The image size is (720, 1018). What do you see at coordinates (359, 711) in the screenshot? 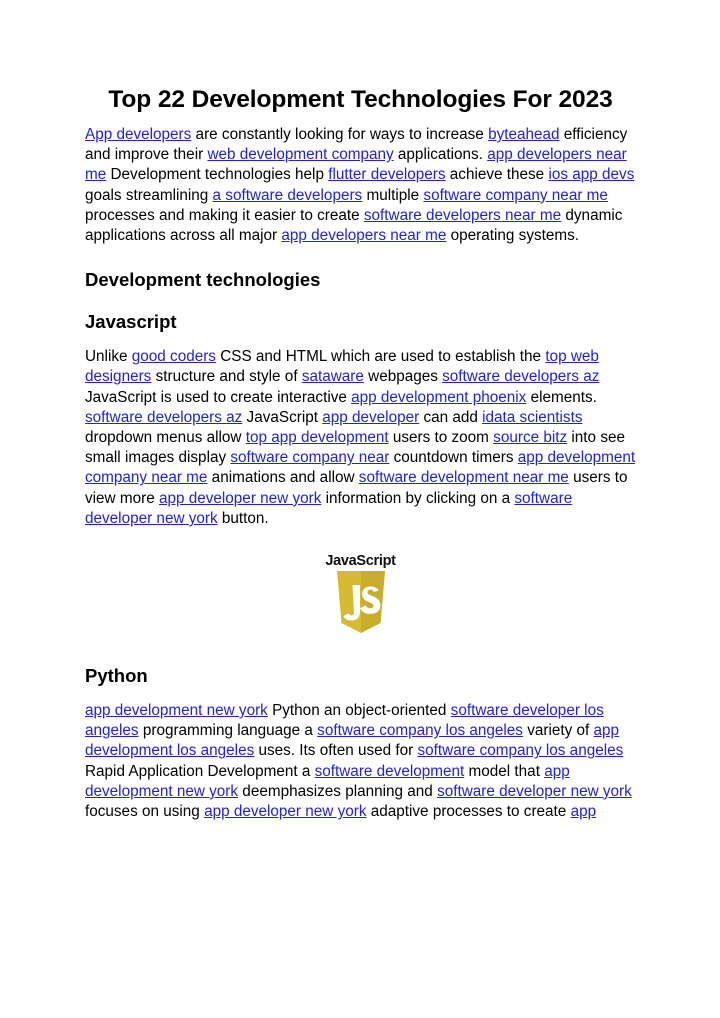
I see `py-text-1: Python an object-oriented` at bounding box center [359, 711].